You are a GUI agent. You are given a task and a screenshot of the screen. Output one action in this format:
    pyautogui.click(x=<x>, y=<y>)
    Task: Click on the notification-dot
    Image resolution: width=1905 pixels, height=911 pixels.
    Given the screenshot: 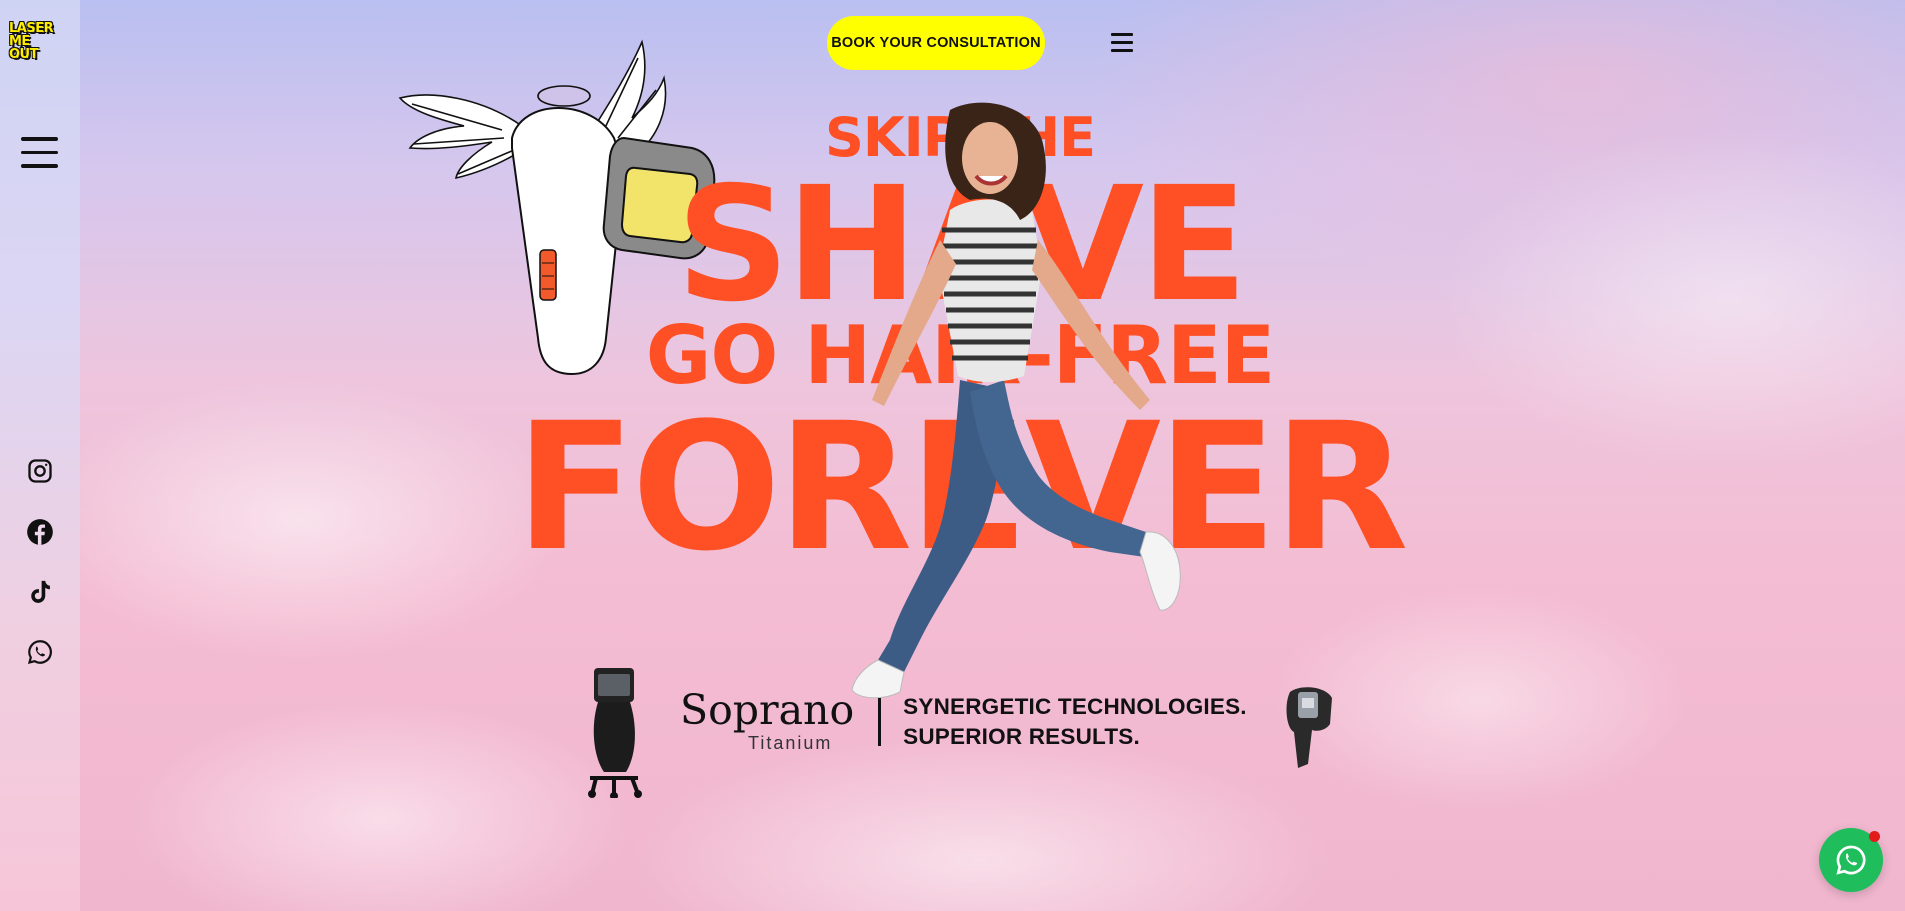 What is the action you would take?
    pyautogui.click(x=1874, y=836)
    